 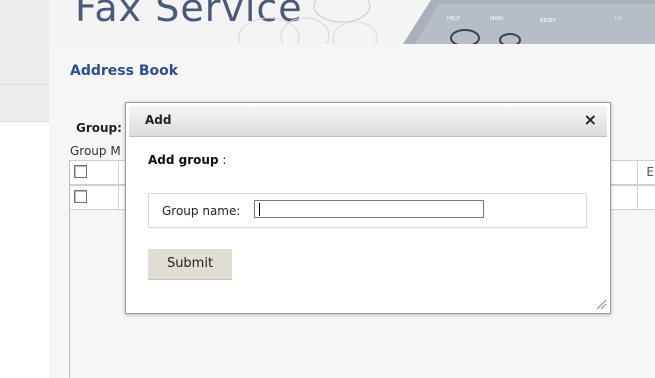 I want to click on row-checkbox, so click(x=80, y=196).